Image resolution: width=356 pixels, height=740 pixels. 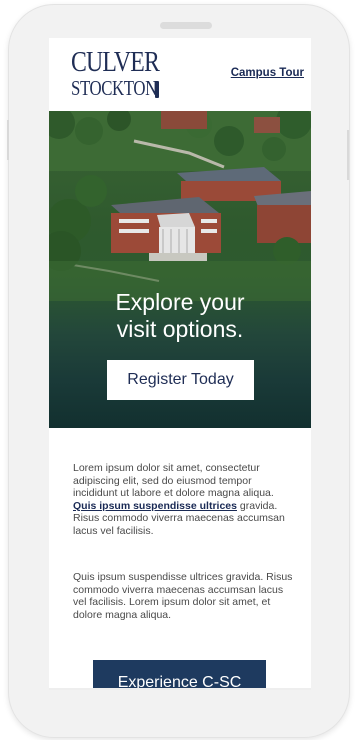 What do you see at coordinates (115, 62) in the screenshot?
I see `logo-line-1: CULVER` at bounding box center [115, 62].